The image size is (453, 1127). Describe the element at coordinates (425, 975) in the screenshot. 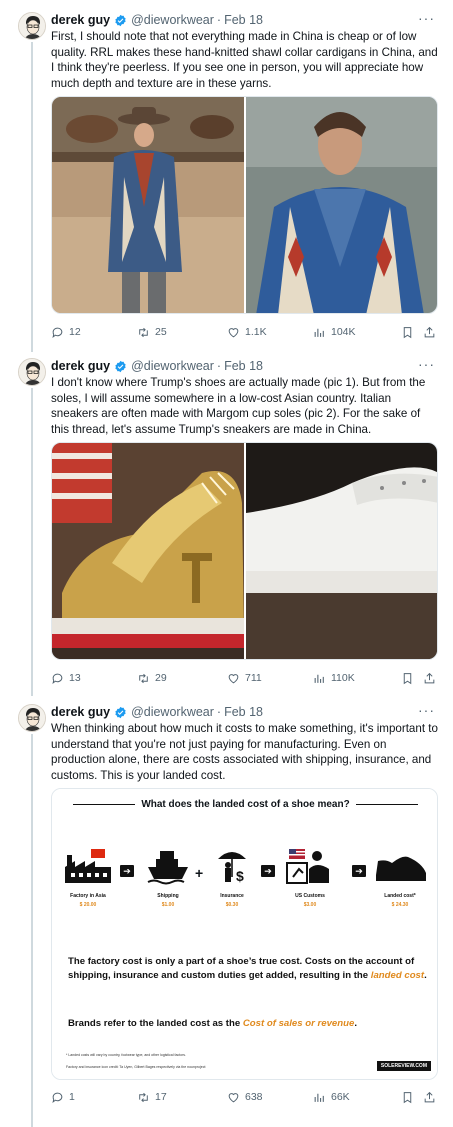

I see `para-text: .` at that location.